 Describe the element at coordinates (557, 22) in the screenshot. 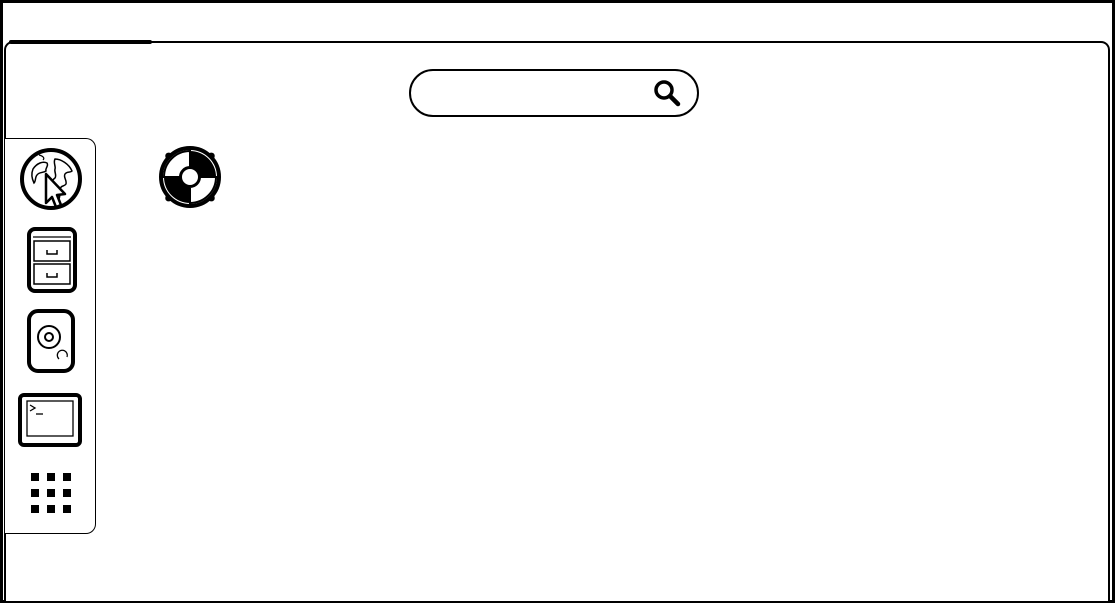

I see `top-bar` at that location.